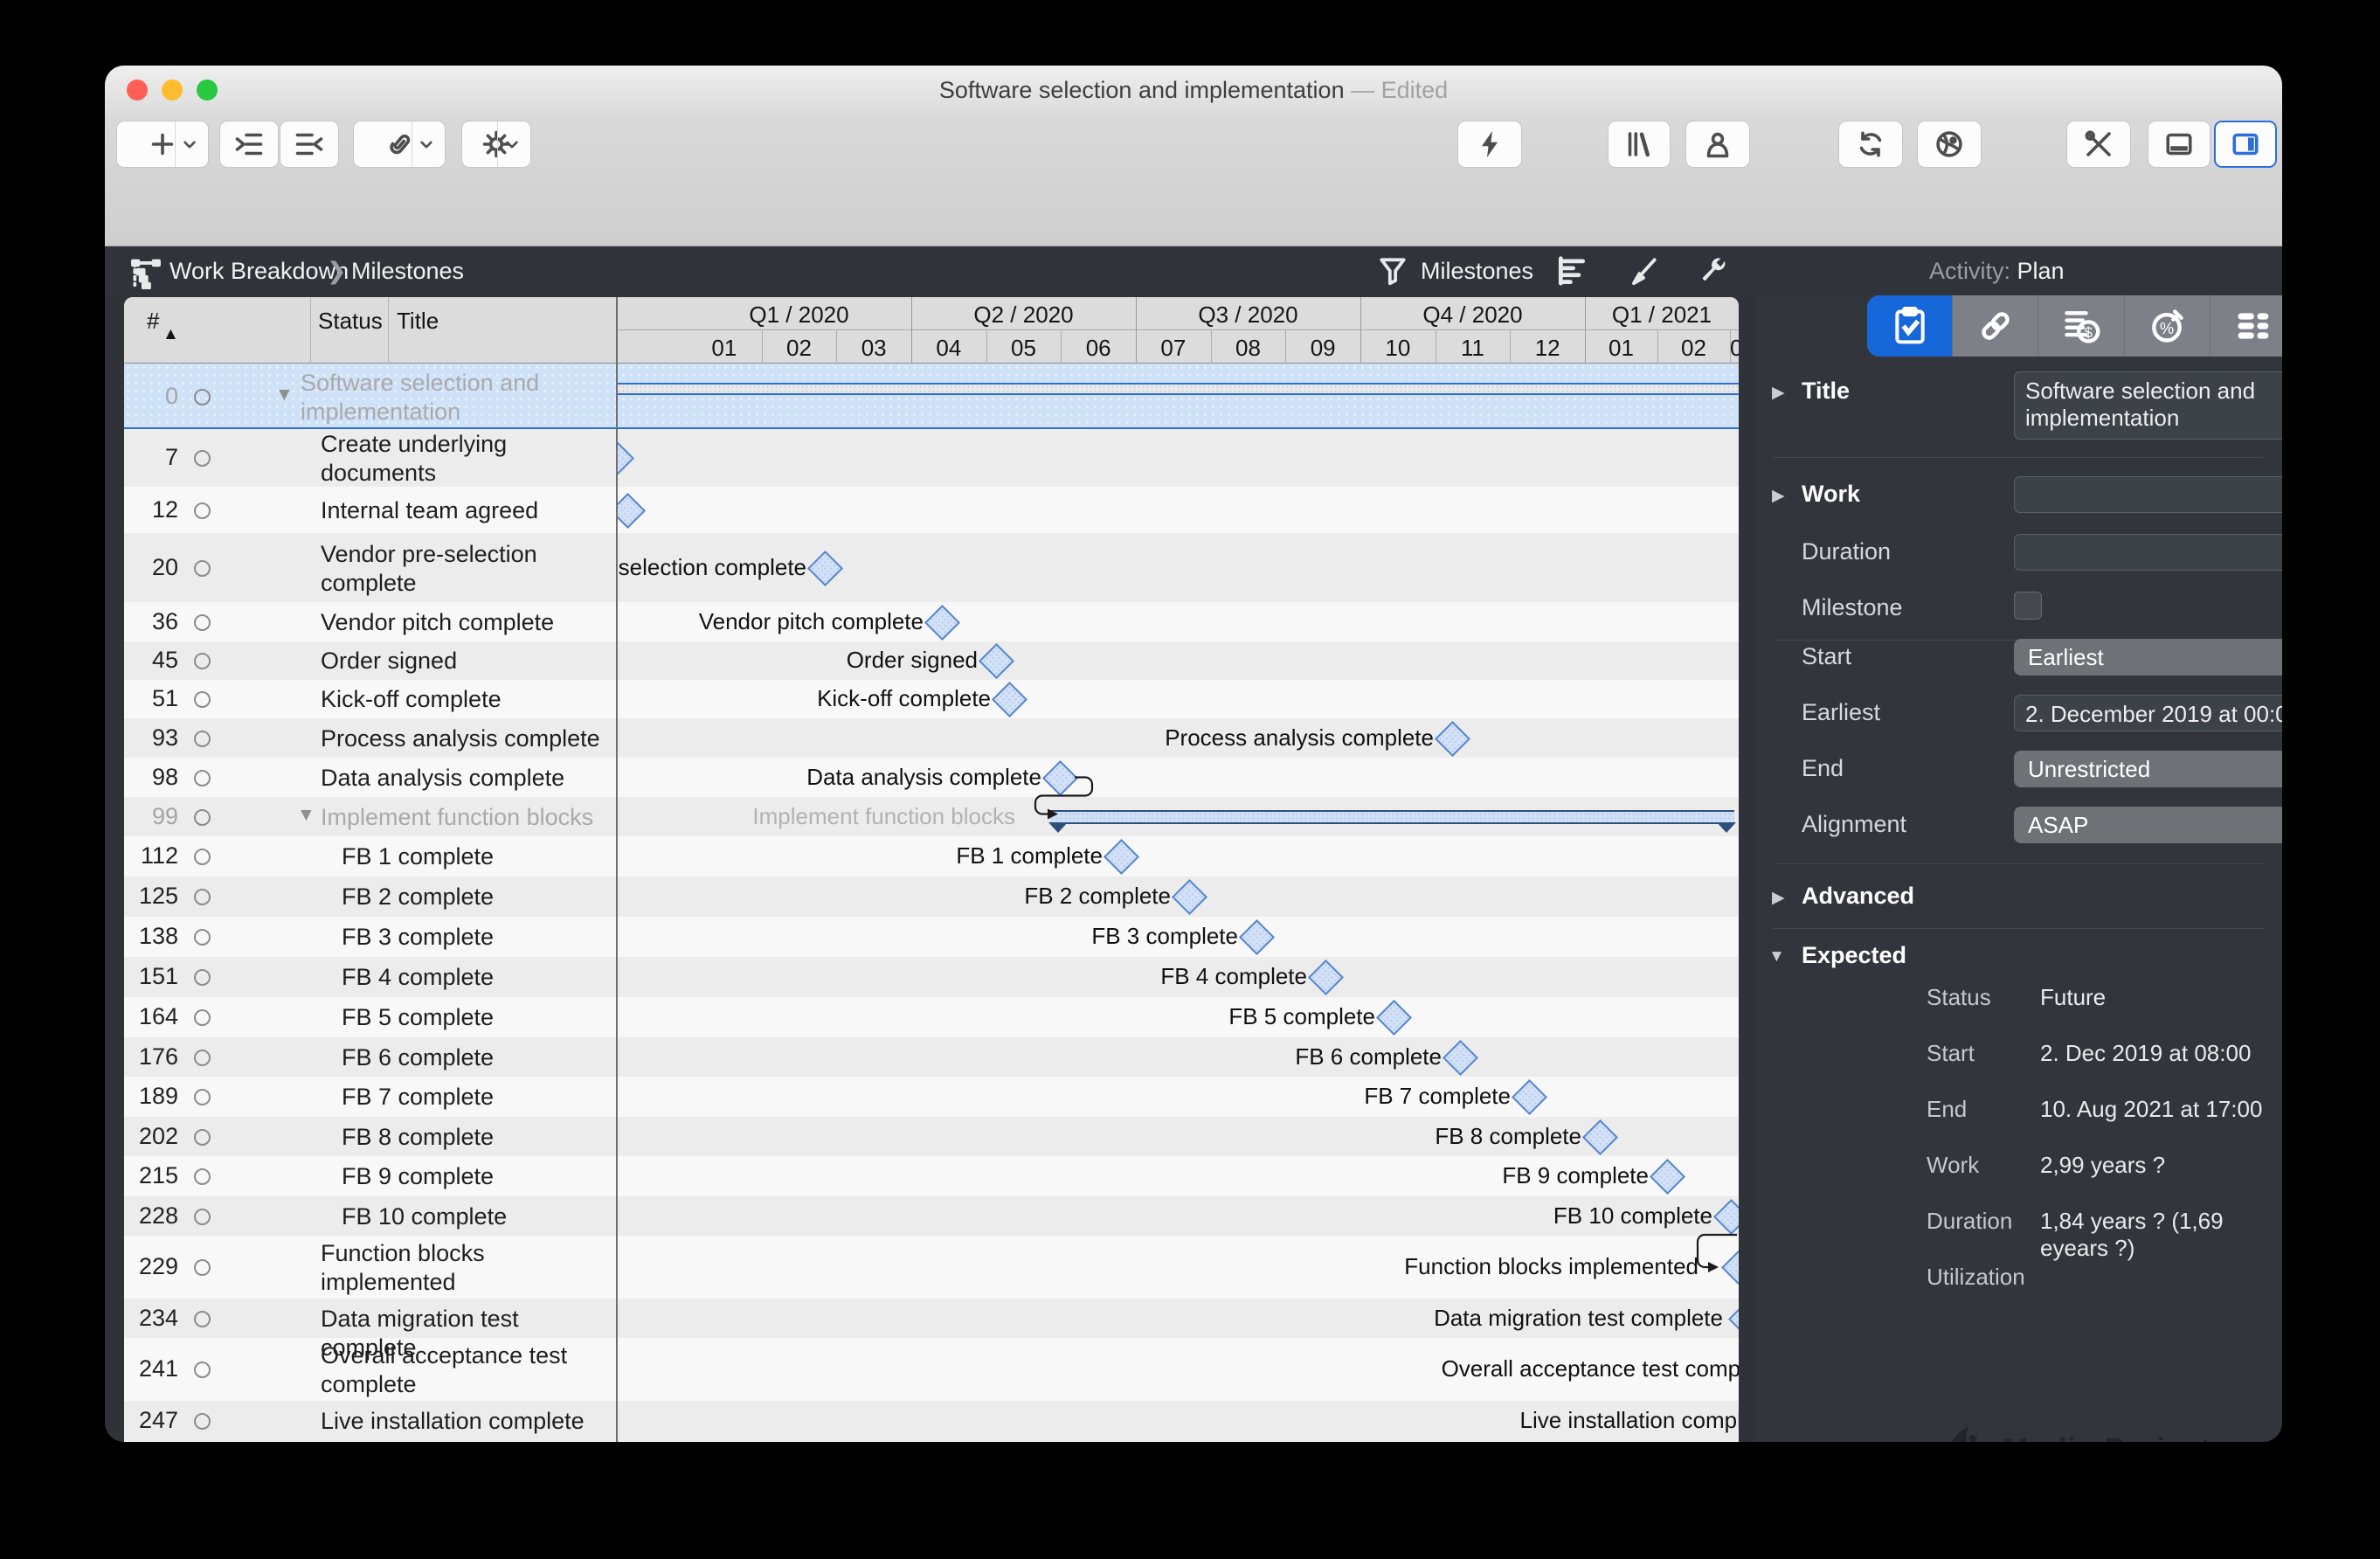 This screenshot has width=2380, height=1559. I want to click on milestone-checkbox, so click(2028, 606).